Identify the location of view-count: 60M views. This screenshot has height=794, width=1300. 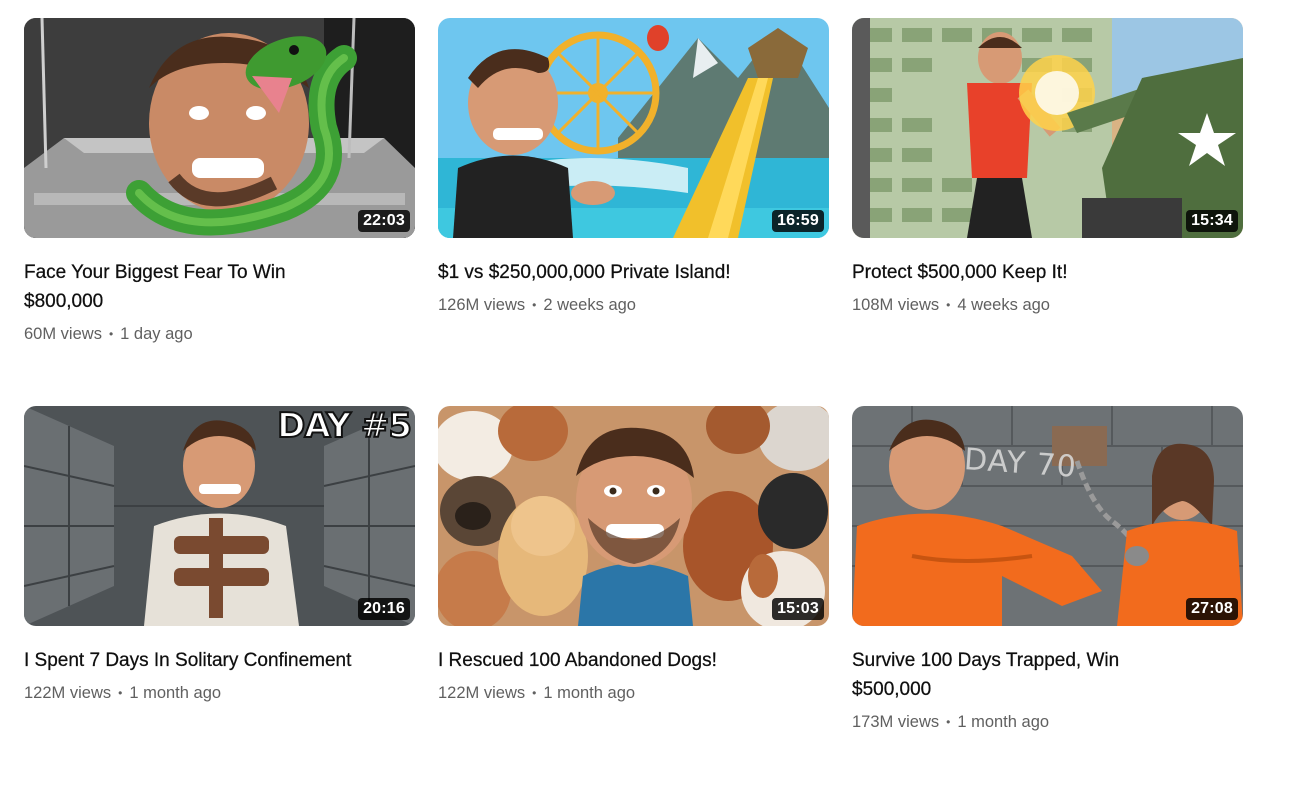
(63, 334).